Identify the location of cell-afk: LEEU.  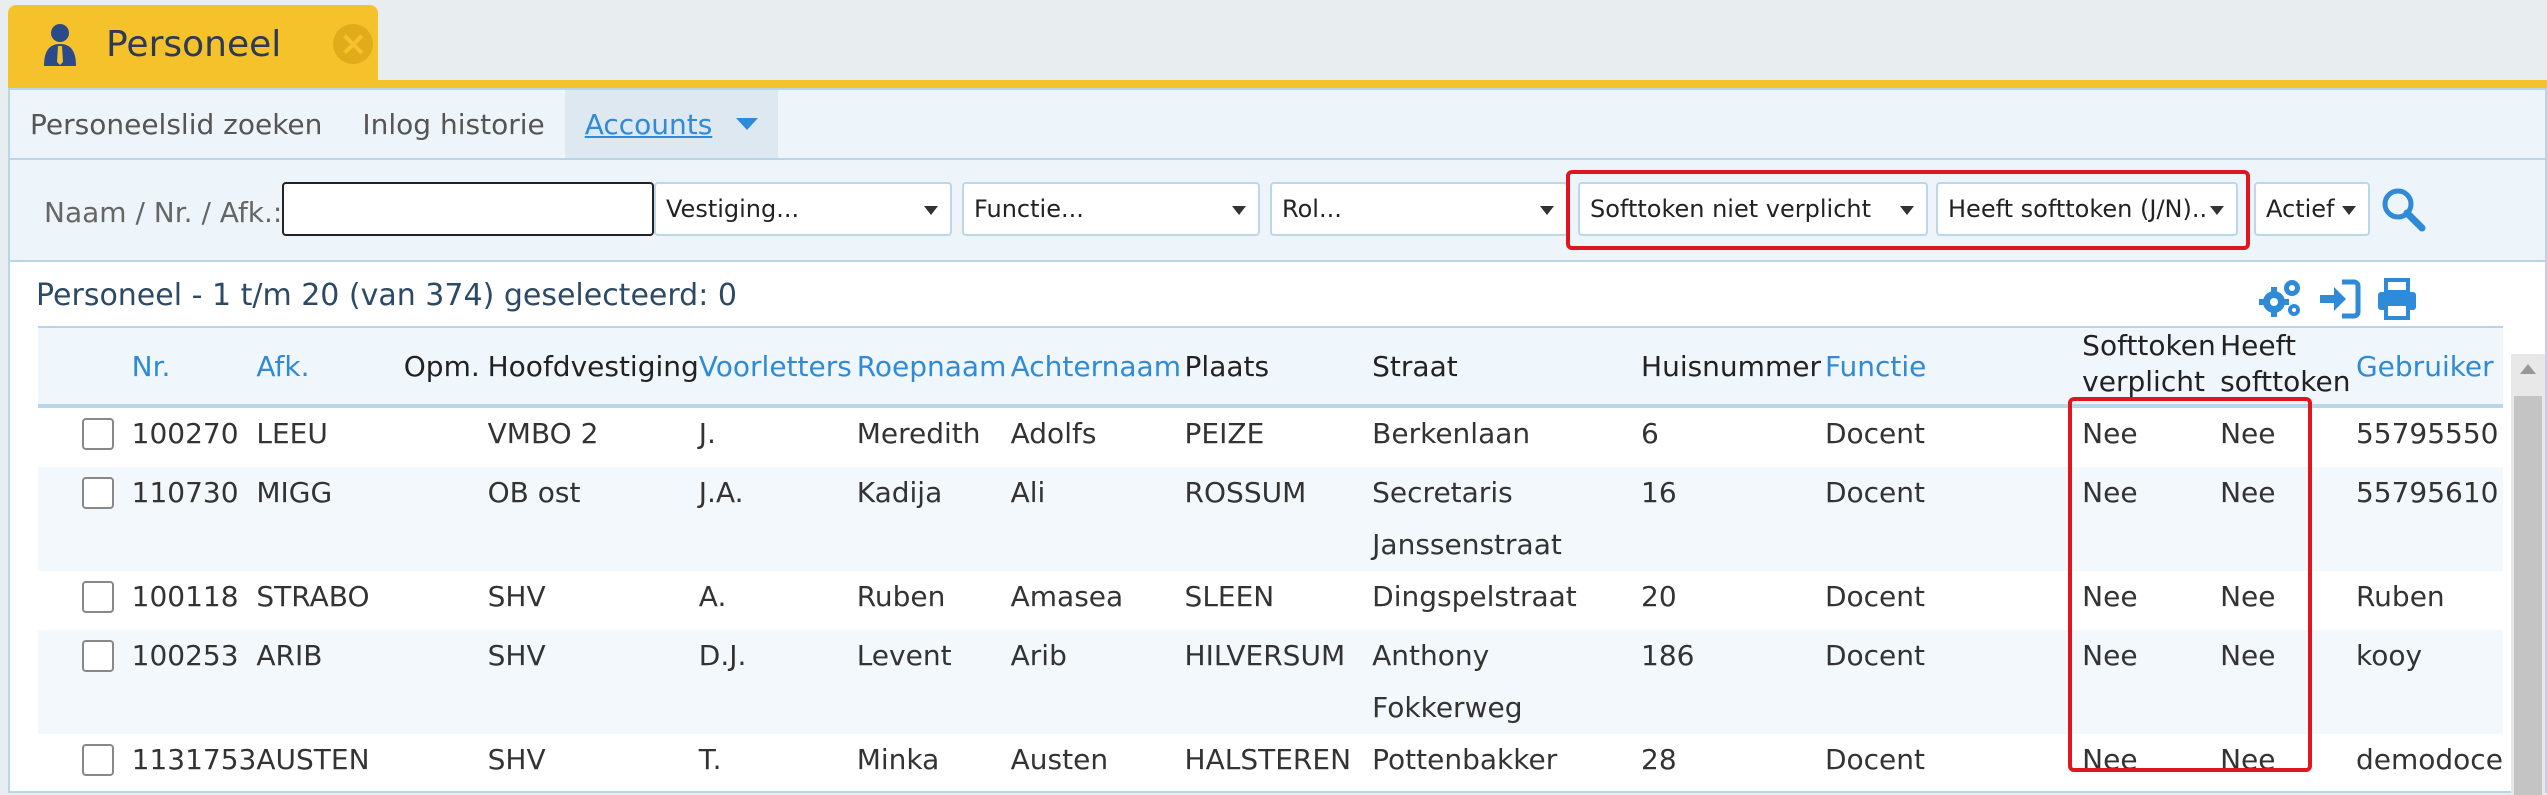
(292, 433).